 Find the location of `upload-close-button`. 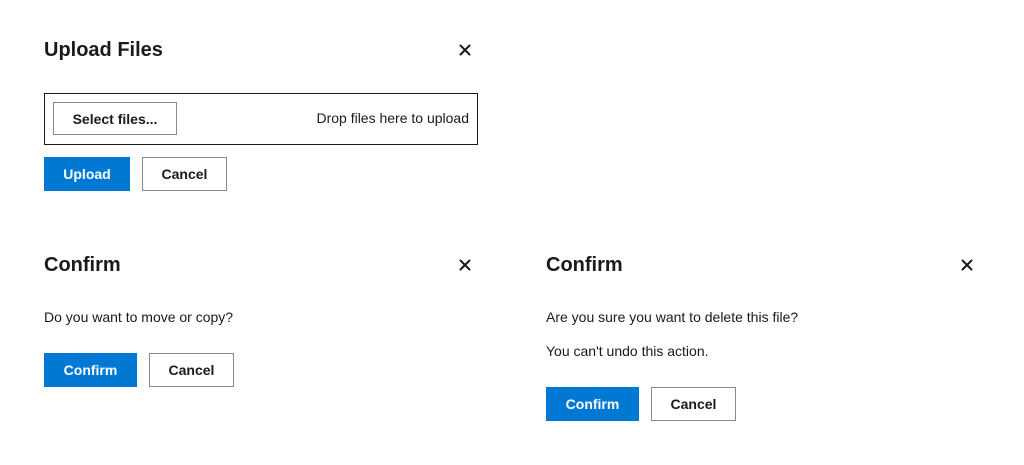

upload-close-button is located at coordinates (465, 50).